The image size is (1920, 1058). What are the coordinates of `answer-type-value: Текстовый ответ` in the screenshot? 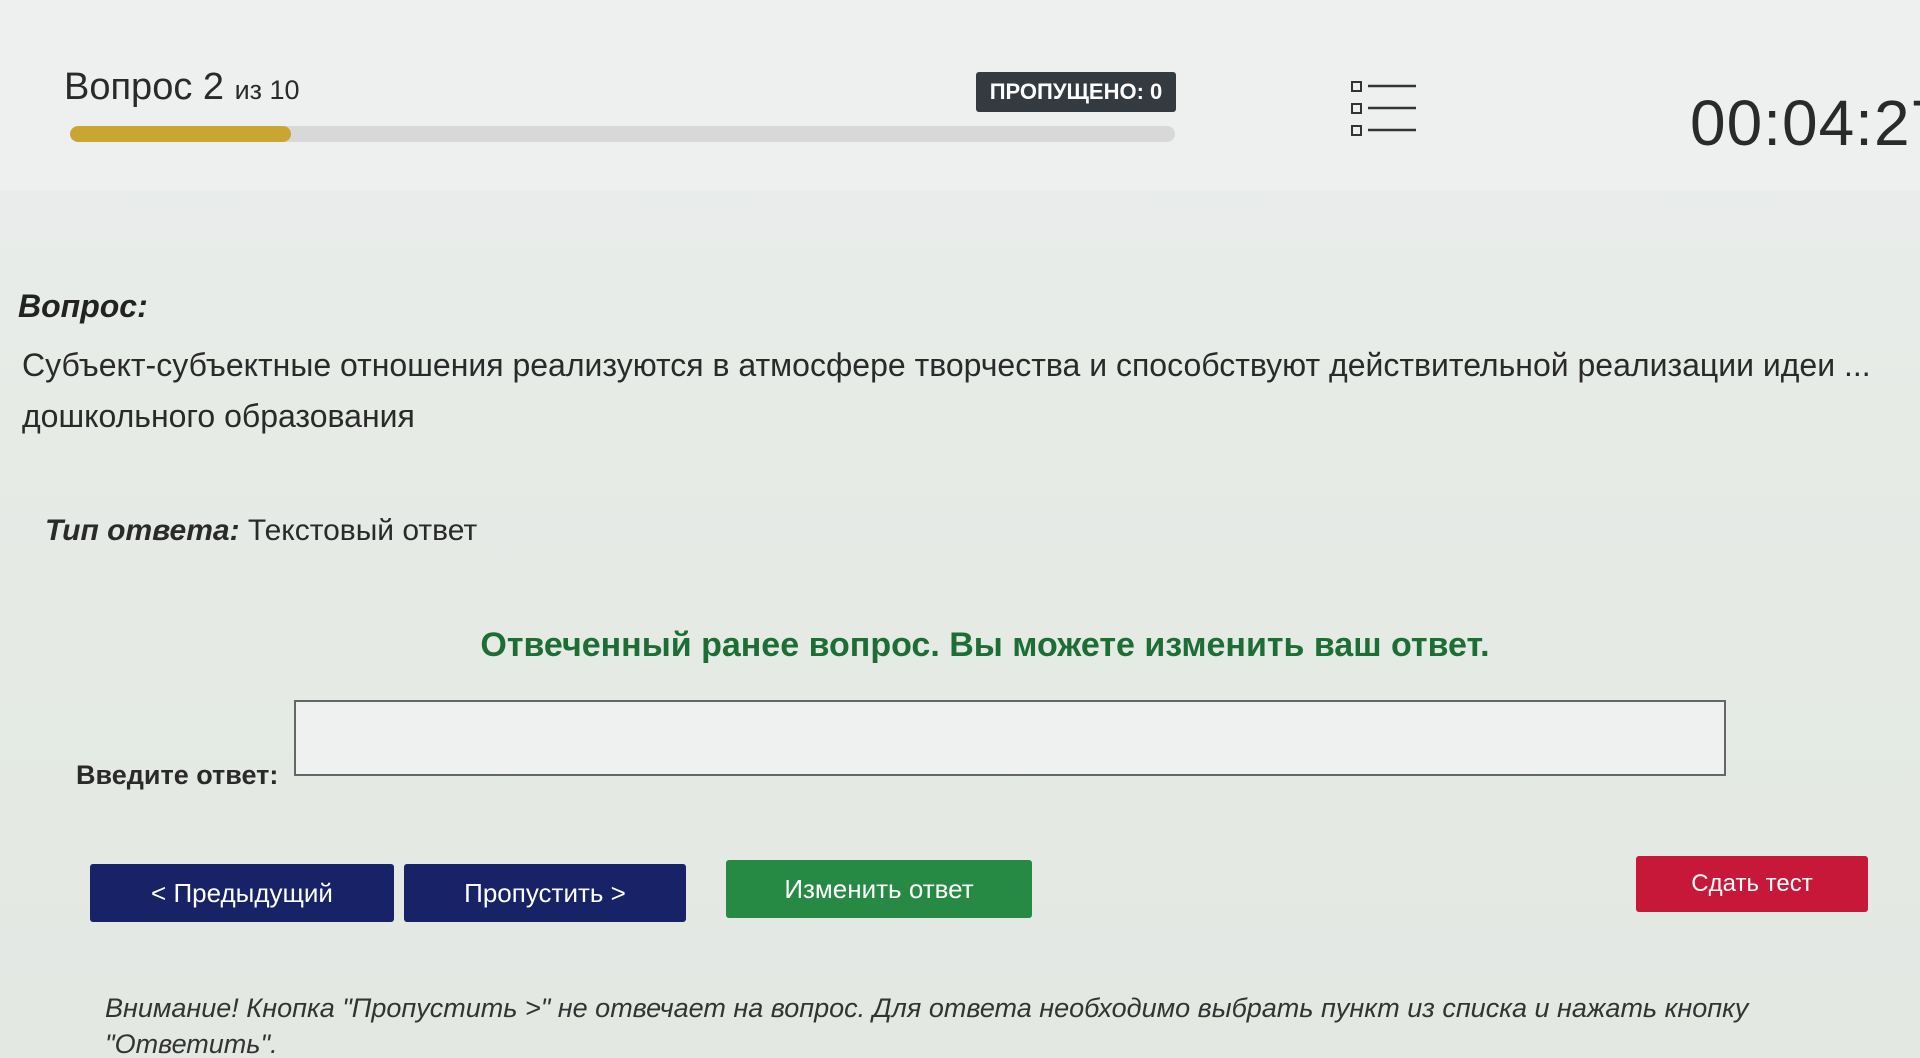 It's located at (362, 530).